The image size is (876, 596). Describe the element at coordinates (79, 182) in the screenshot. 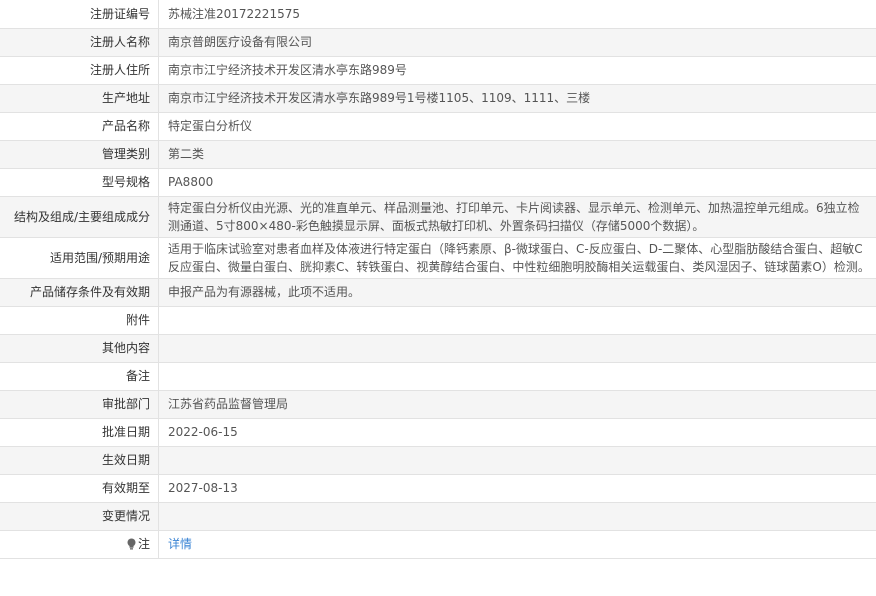

I see `field-label: 型号规格` at that location.